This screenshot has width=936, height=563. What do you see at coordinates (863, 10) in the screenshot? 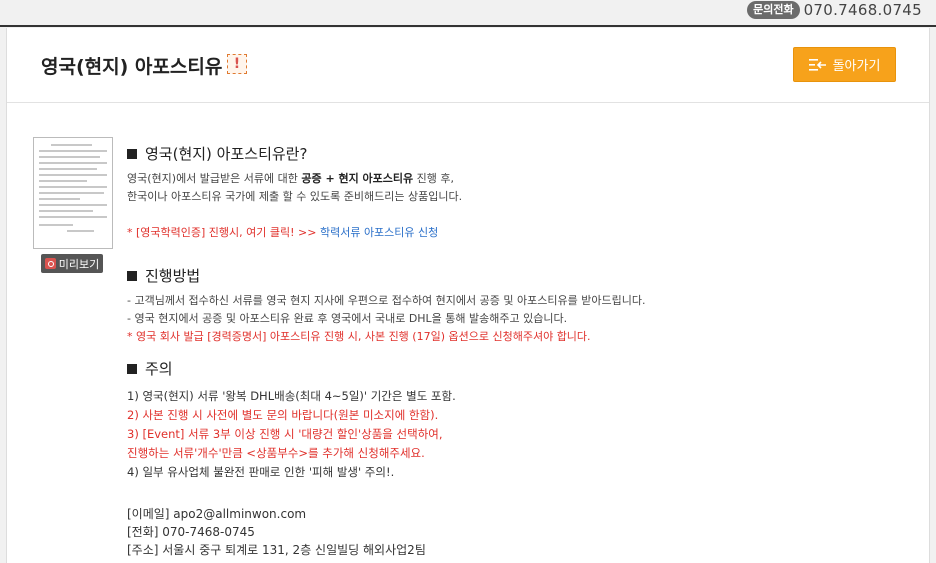
I see `phone-number: 070.7468.0745` at bounding box center [863, 10].